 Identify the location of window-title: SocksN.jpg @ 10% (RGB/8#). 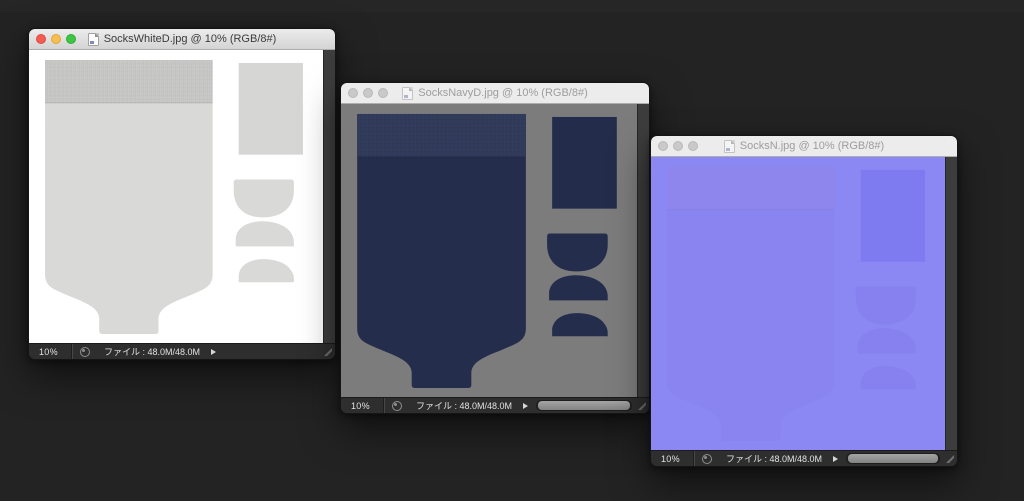
(804, 146).